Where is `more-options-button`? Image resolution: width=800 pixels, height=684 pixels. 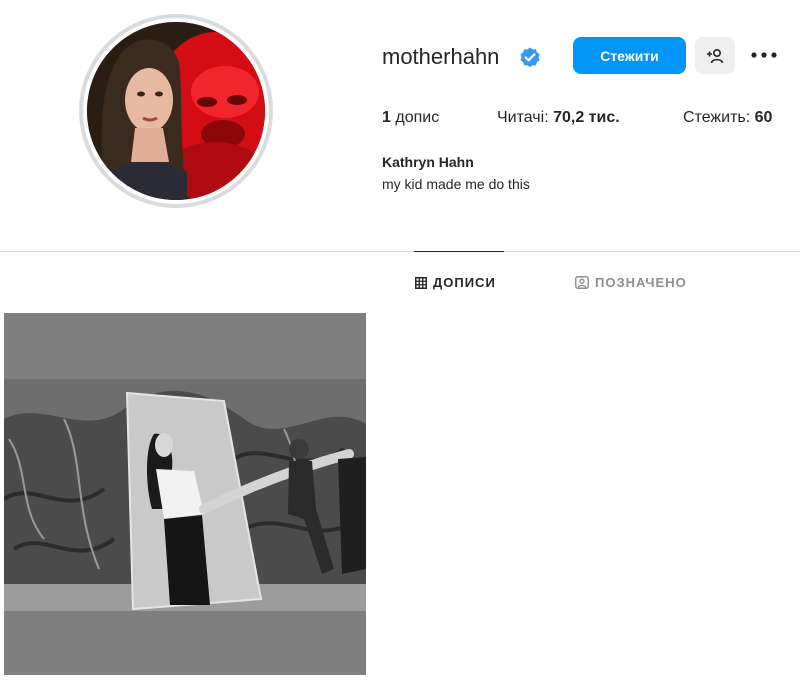
more-options-button is located at coordinates (764, 55).